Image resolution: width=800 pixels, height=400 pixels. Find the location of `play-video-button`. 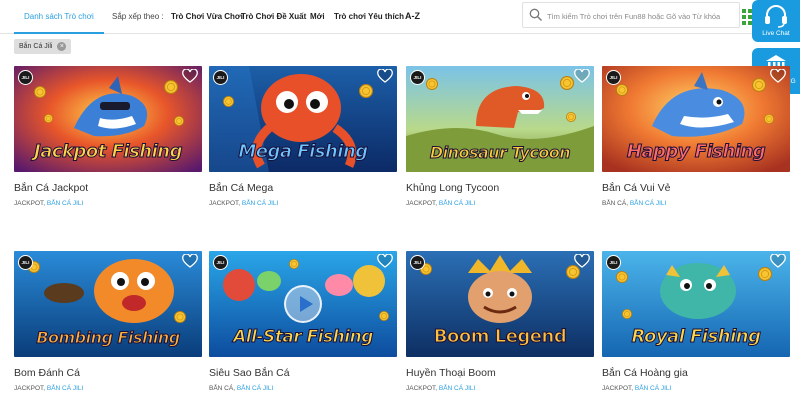

play-video-button is located at coordinates (303, 304).